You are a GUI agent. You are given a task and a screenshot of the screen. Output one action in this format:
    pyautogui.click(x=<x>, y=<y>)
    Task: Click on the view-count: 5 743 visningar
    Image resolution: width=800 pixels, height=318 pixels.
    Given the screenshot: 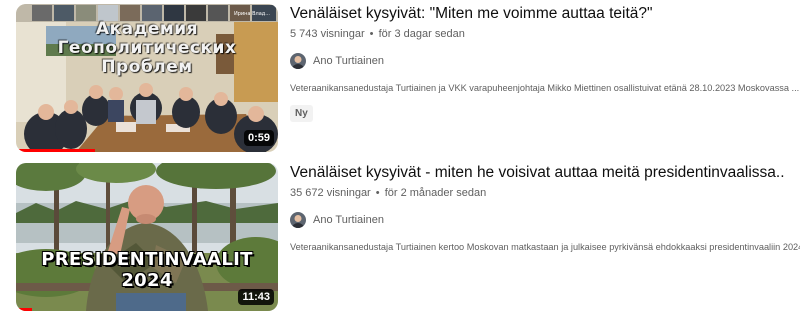 What is the action you would take?
    pyautogui.click(x=327, y=34)
    